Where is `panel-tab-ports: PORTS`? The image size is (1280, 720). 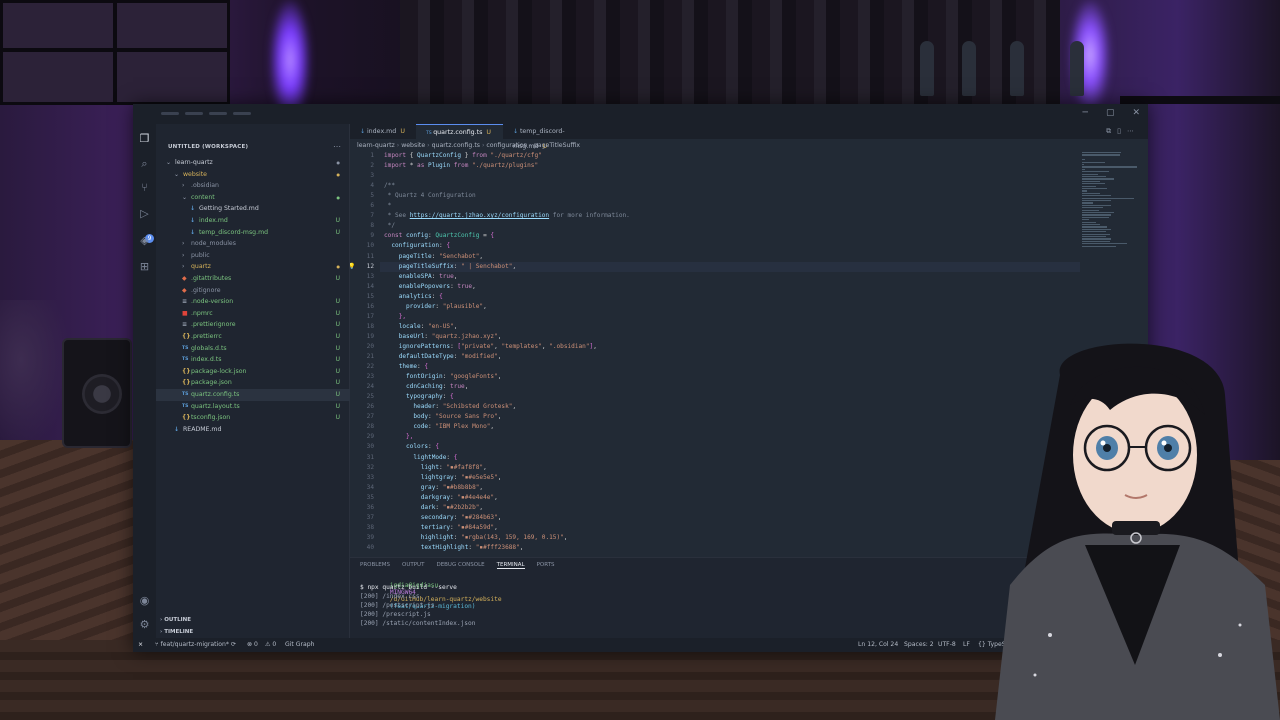 panel-tab-ports: PORTS is located at coordinates (546, 565).